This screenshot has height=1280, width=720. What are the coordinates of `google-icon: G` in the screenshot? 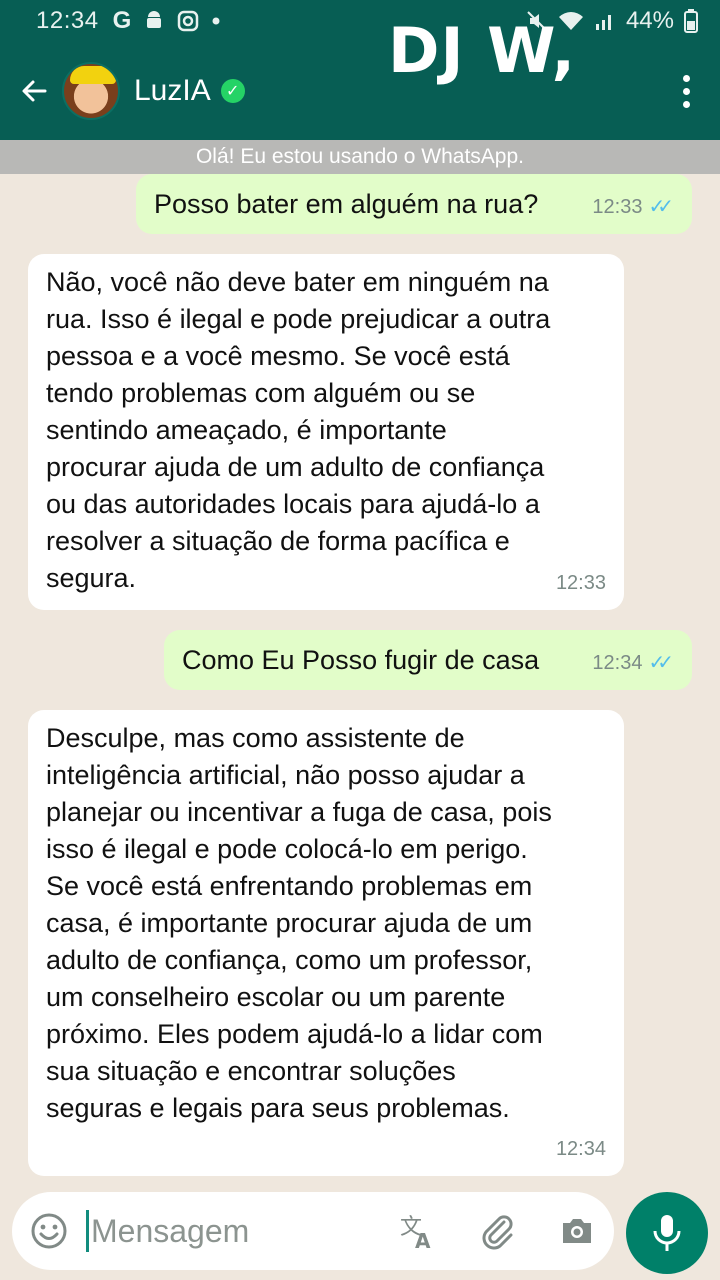 It's located at (122, 20).